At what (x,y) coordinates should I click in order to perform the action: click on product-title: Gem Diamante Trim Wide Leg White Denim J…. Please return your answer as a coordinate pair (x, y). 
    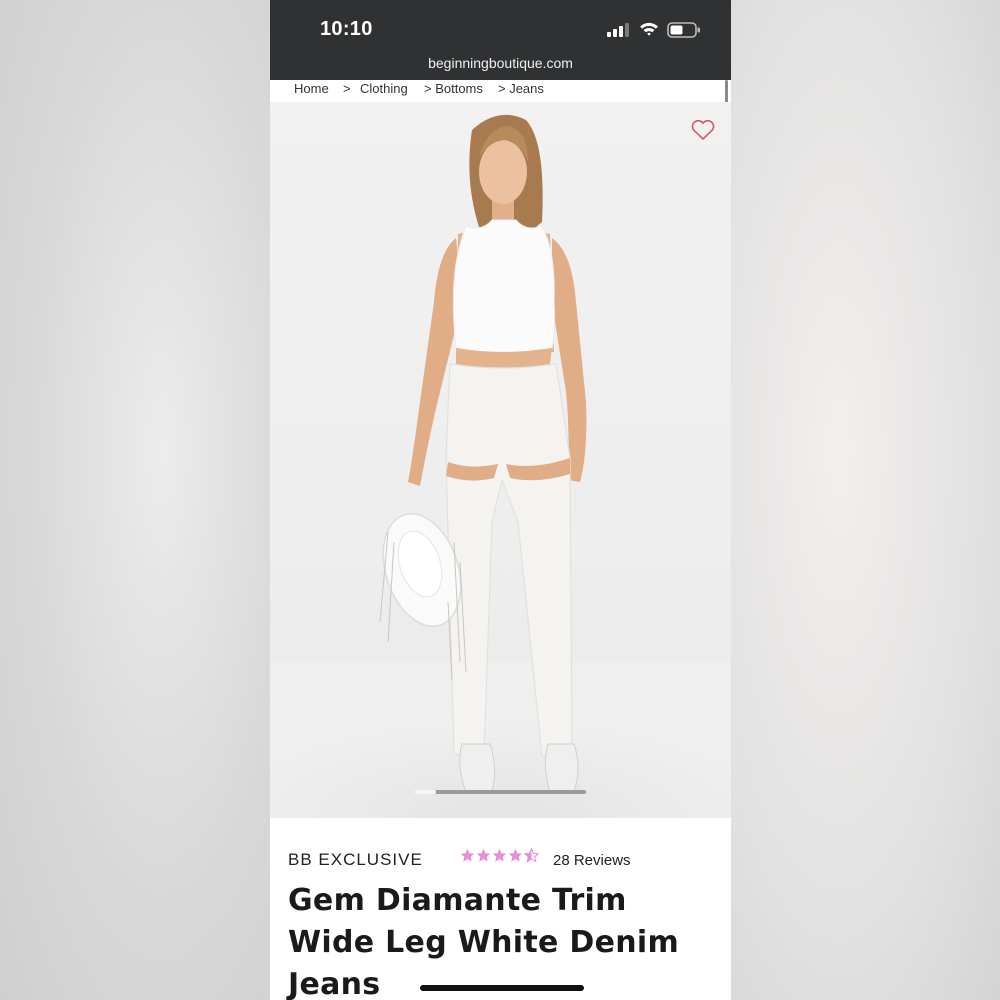
    Looking at the image, I should click on (484, 941).